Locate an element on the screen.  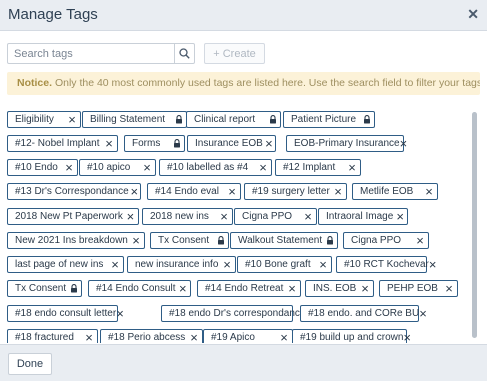
tag-label: #10 labelled as #4 is located at coordinates (208, 167).